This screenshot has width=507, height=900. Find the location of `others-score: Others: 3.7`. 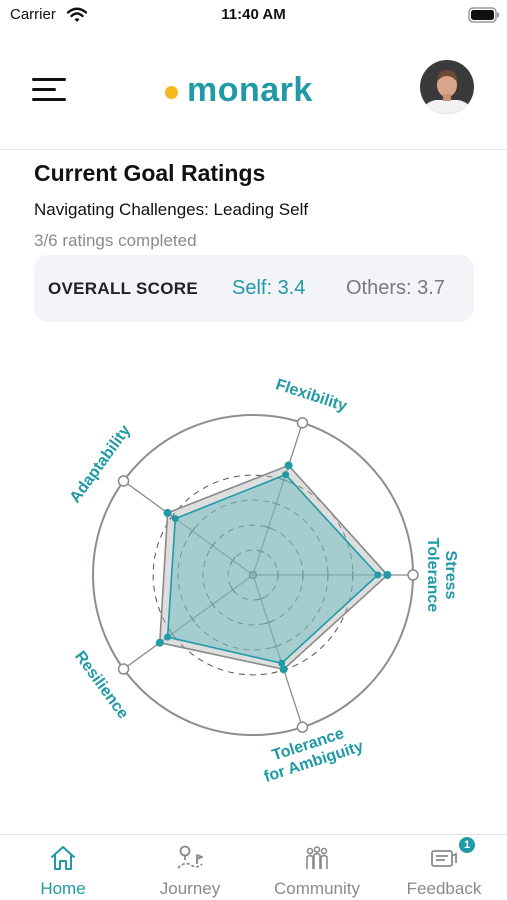

others-score: Others: 3.7 is located at coordinates (395, 288).